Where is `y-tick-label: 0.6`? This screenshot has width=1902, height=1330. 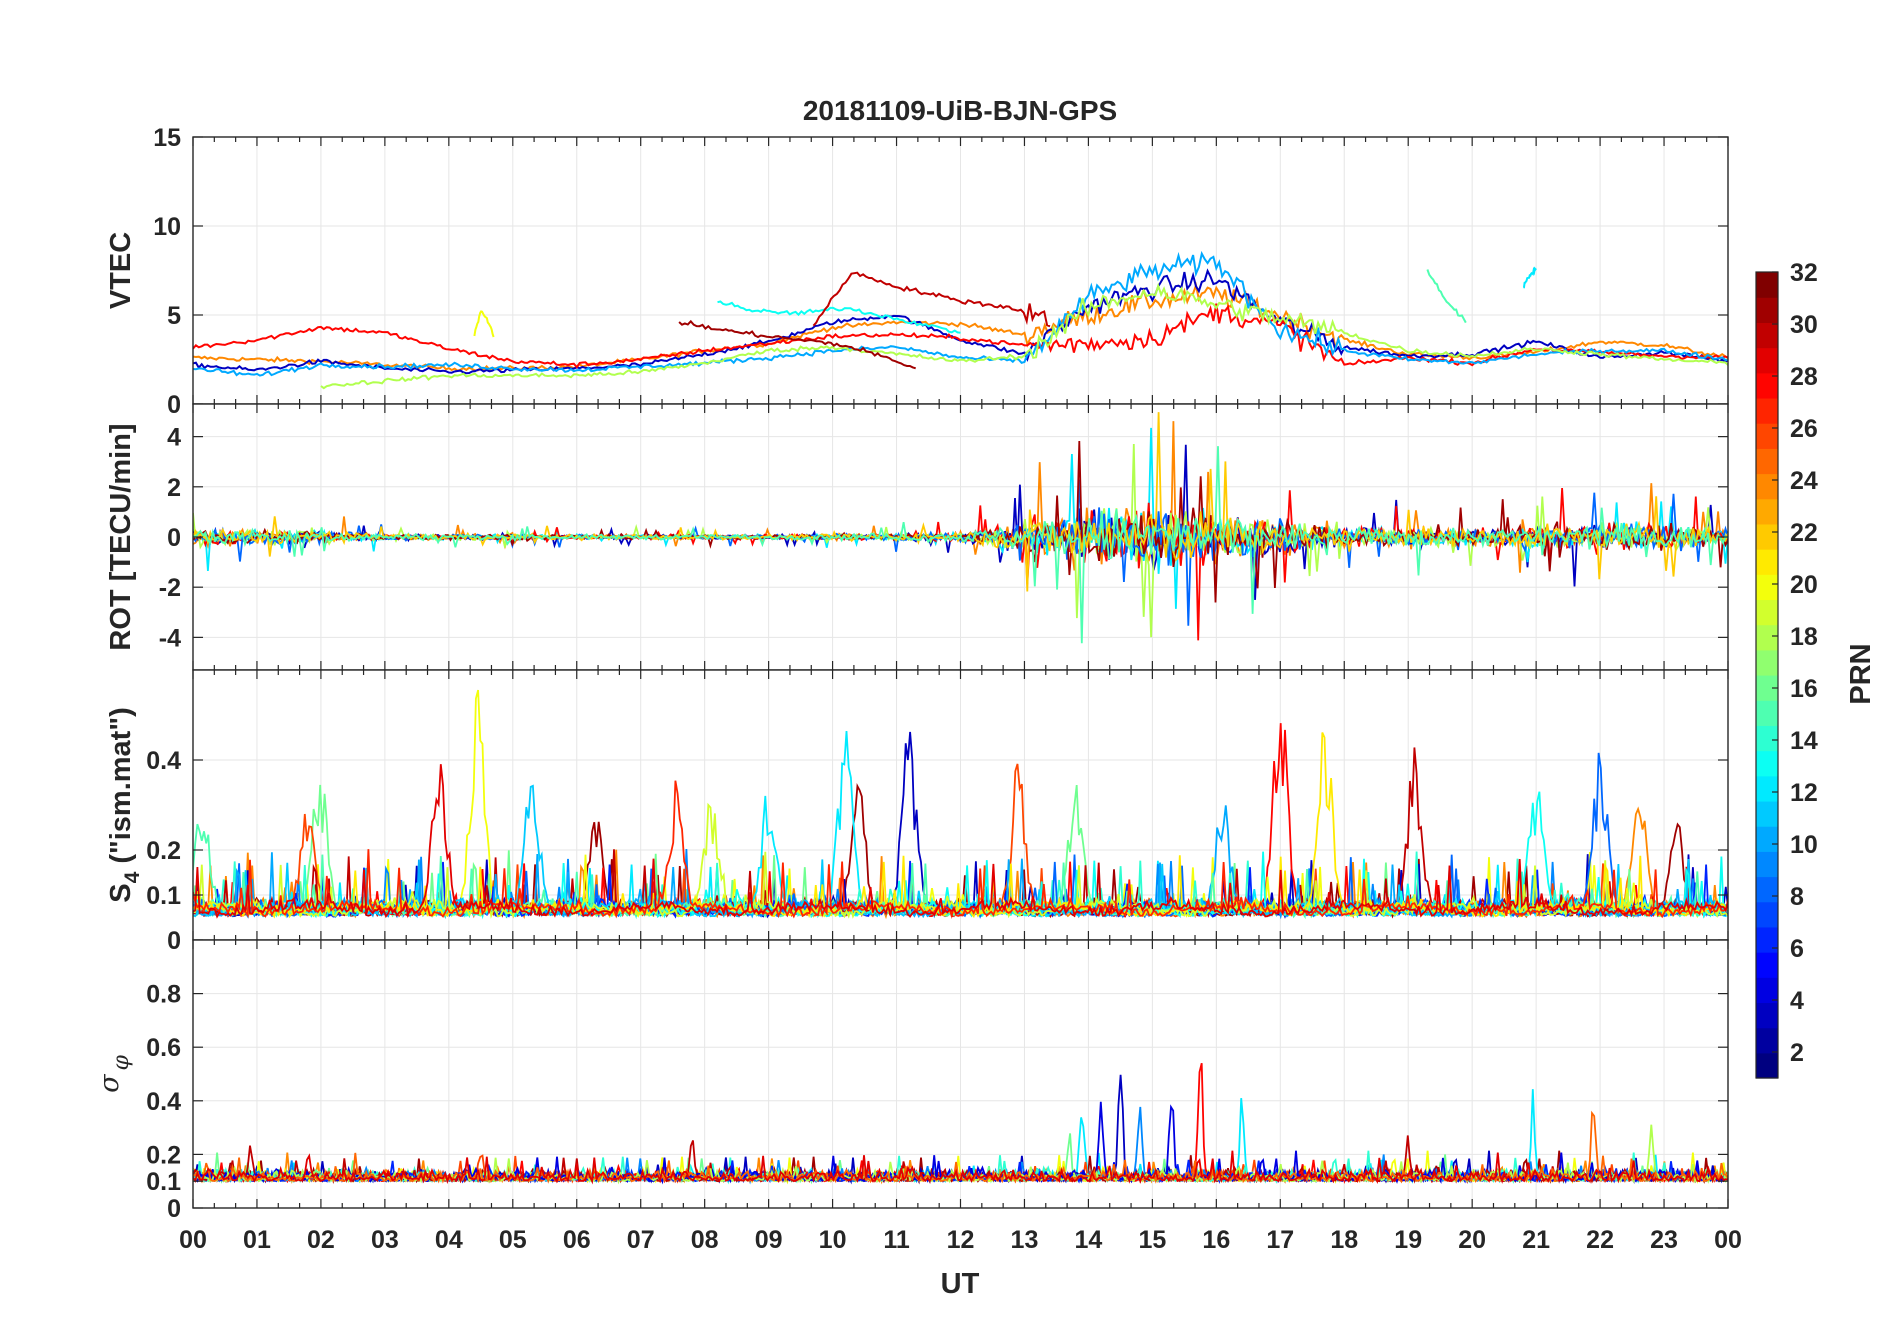 y-tick-label: 0.6 is located at coordinates (163, 1048).